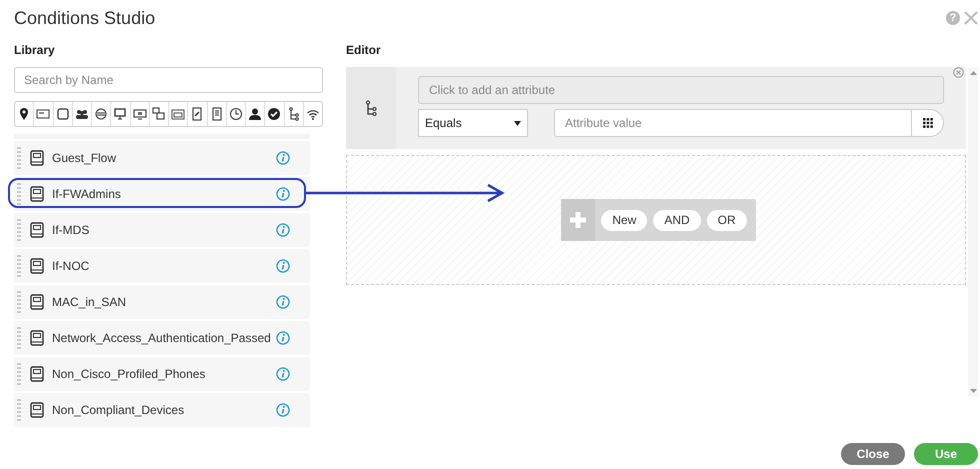  What do you see at coordinates (85, 18) in the screenshot?
I see `window-title: Conditions Studio` at bounding box center [85, 18].